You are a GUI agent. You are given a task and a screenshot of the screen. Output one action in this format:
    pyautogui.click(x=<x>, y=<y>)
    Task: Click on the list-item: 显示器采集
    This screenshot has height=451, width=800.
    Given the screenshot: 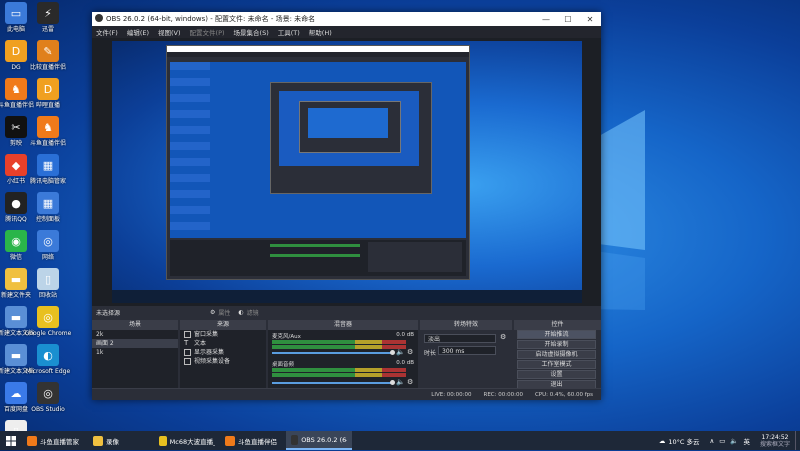 What is the action you would take?
    pyautogui.click(x=223, y=352)
    